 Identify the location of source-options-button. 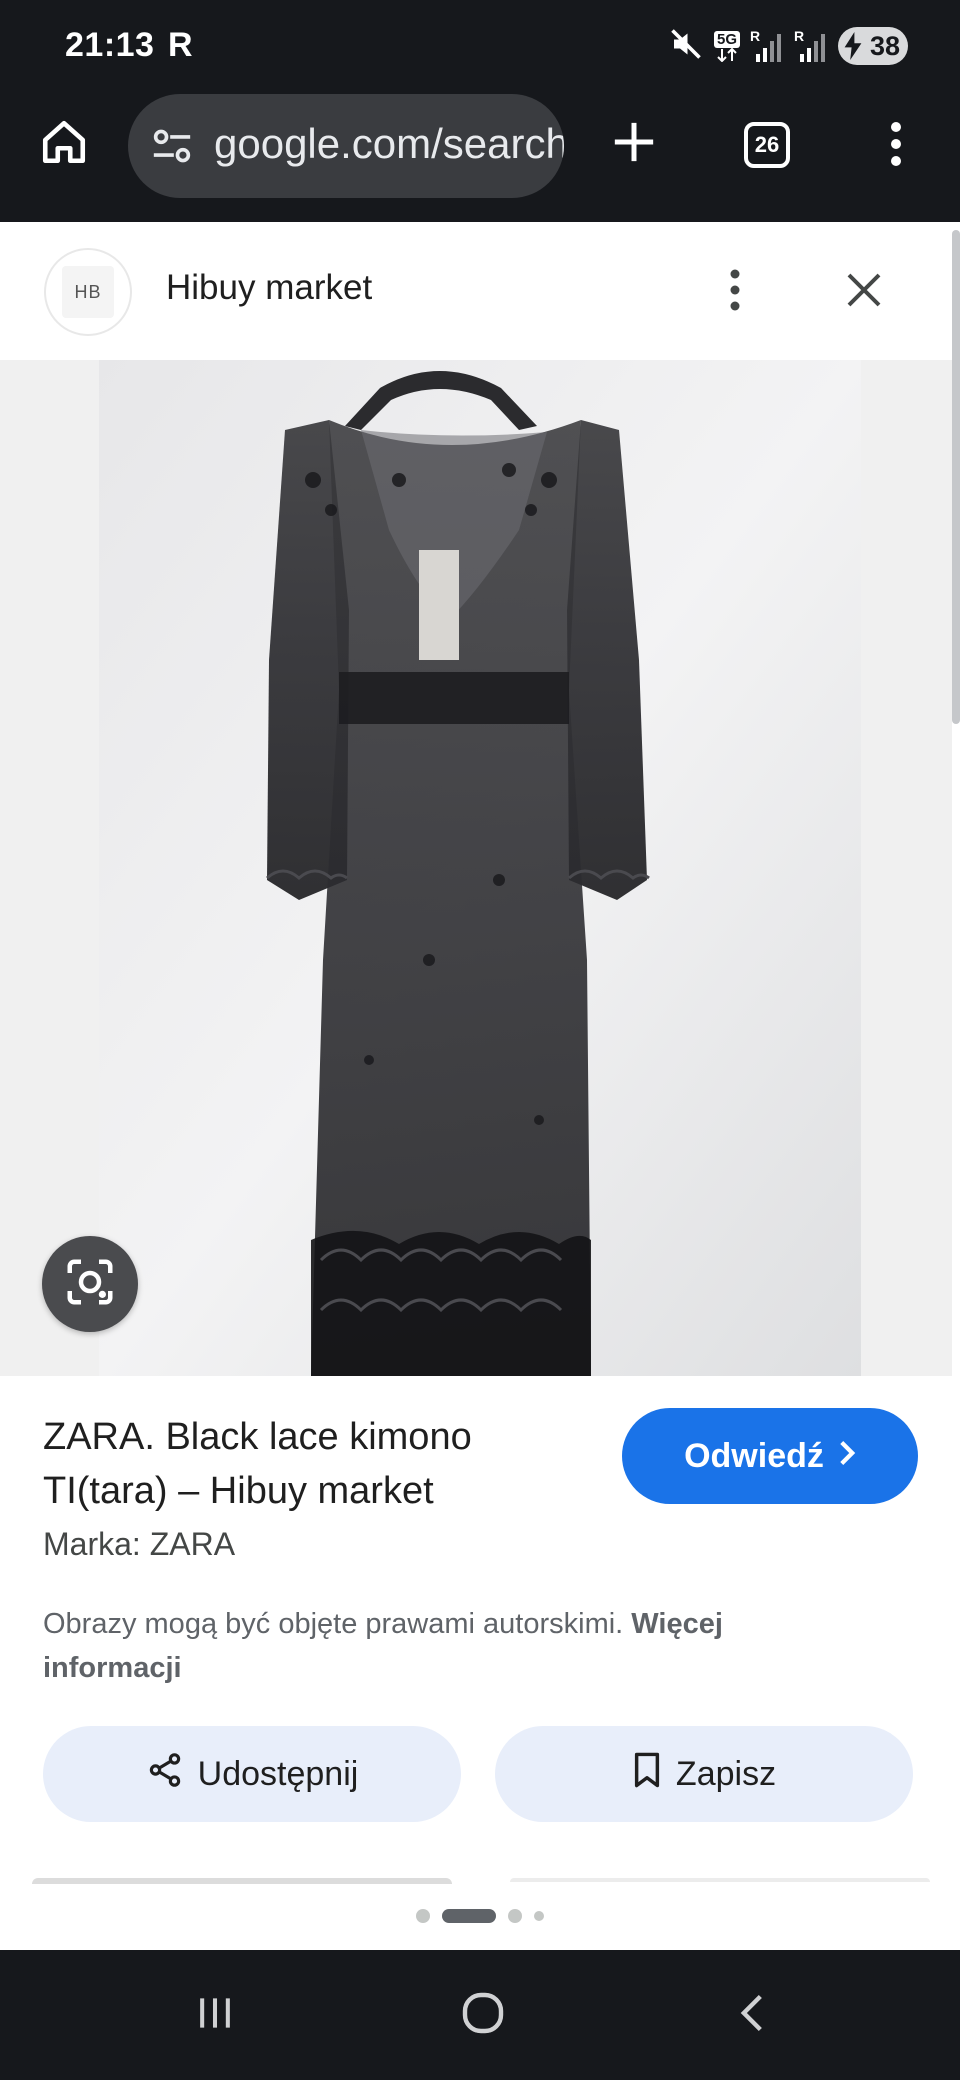
(735, 292).